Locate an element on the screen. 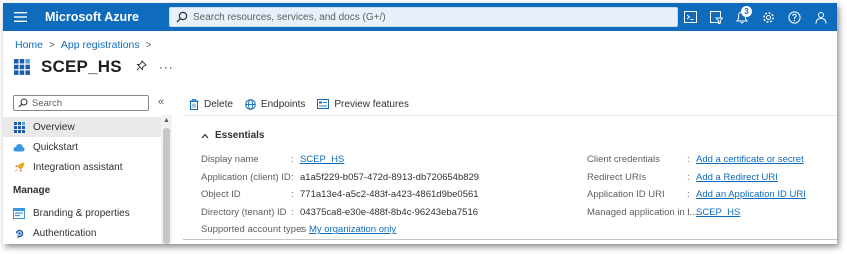 The image size is (847, 254). tenant-id-value: 04375ca8-e30e-488f-8b4c-96243eba7516 is located at coordinates (389, 212).